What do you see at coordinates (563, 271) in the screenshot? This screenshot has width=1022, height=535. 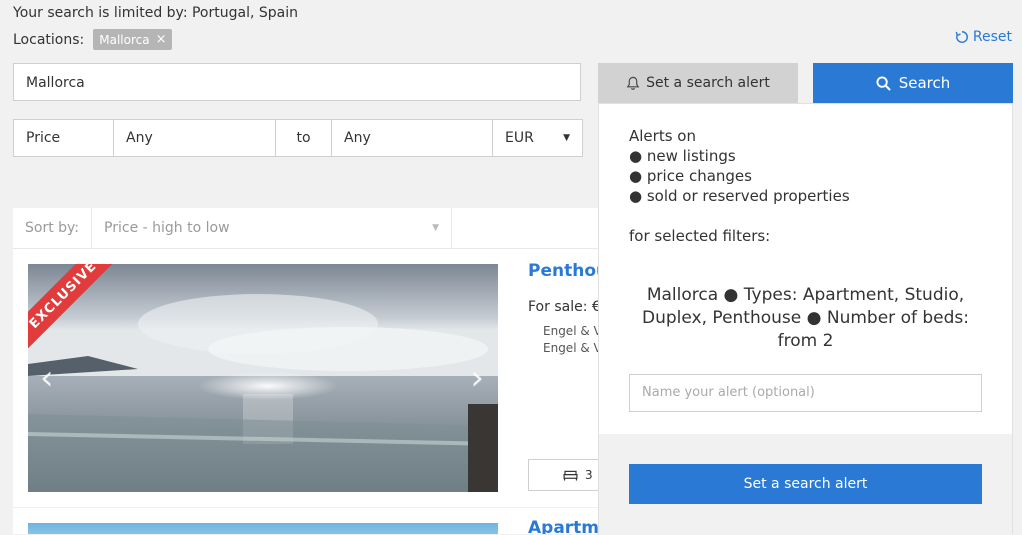 I see `listing-title: Penthouse` at bounding box center [563, 271].